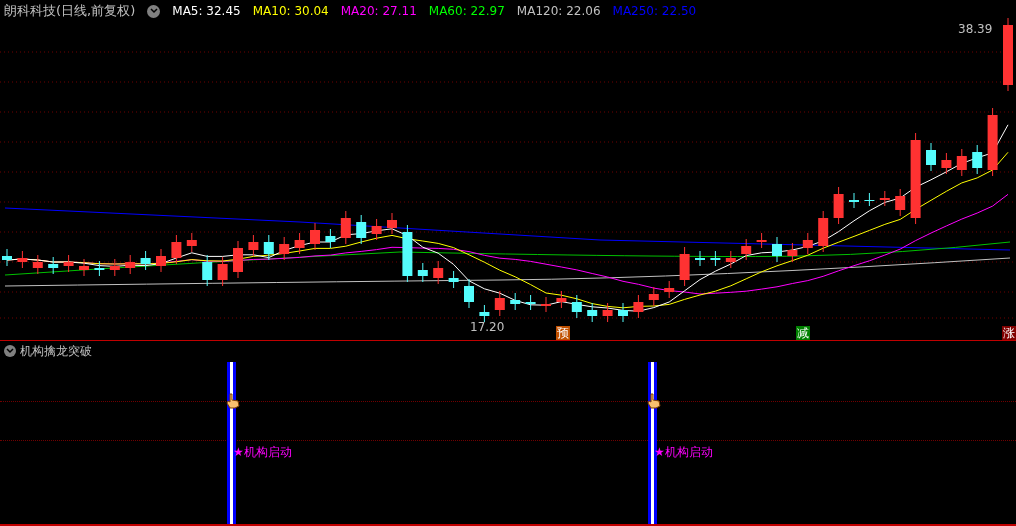  Describe the element at coordinates (466, 11) in the screenshot. I see `moving-average-label: MA60: 22.97` at that location.